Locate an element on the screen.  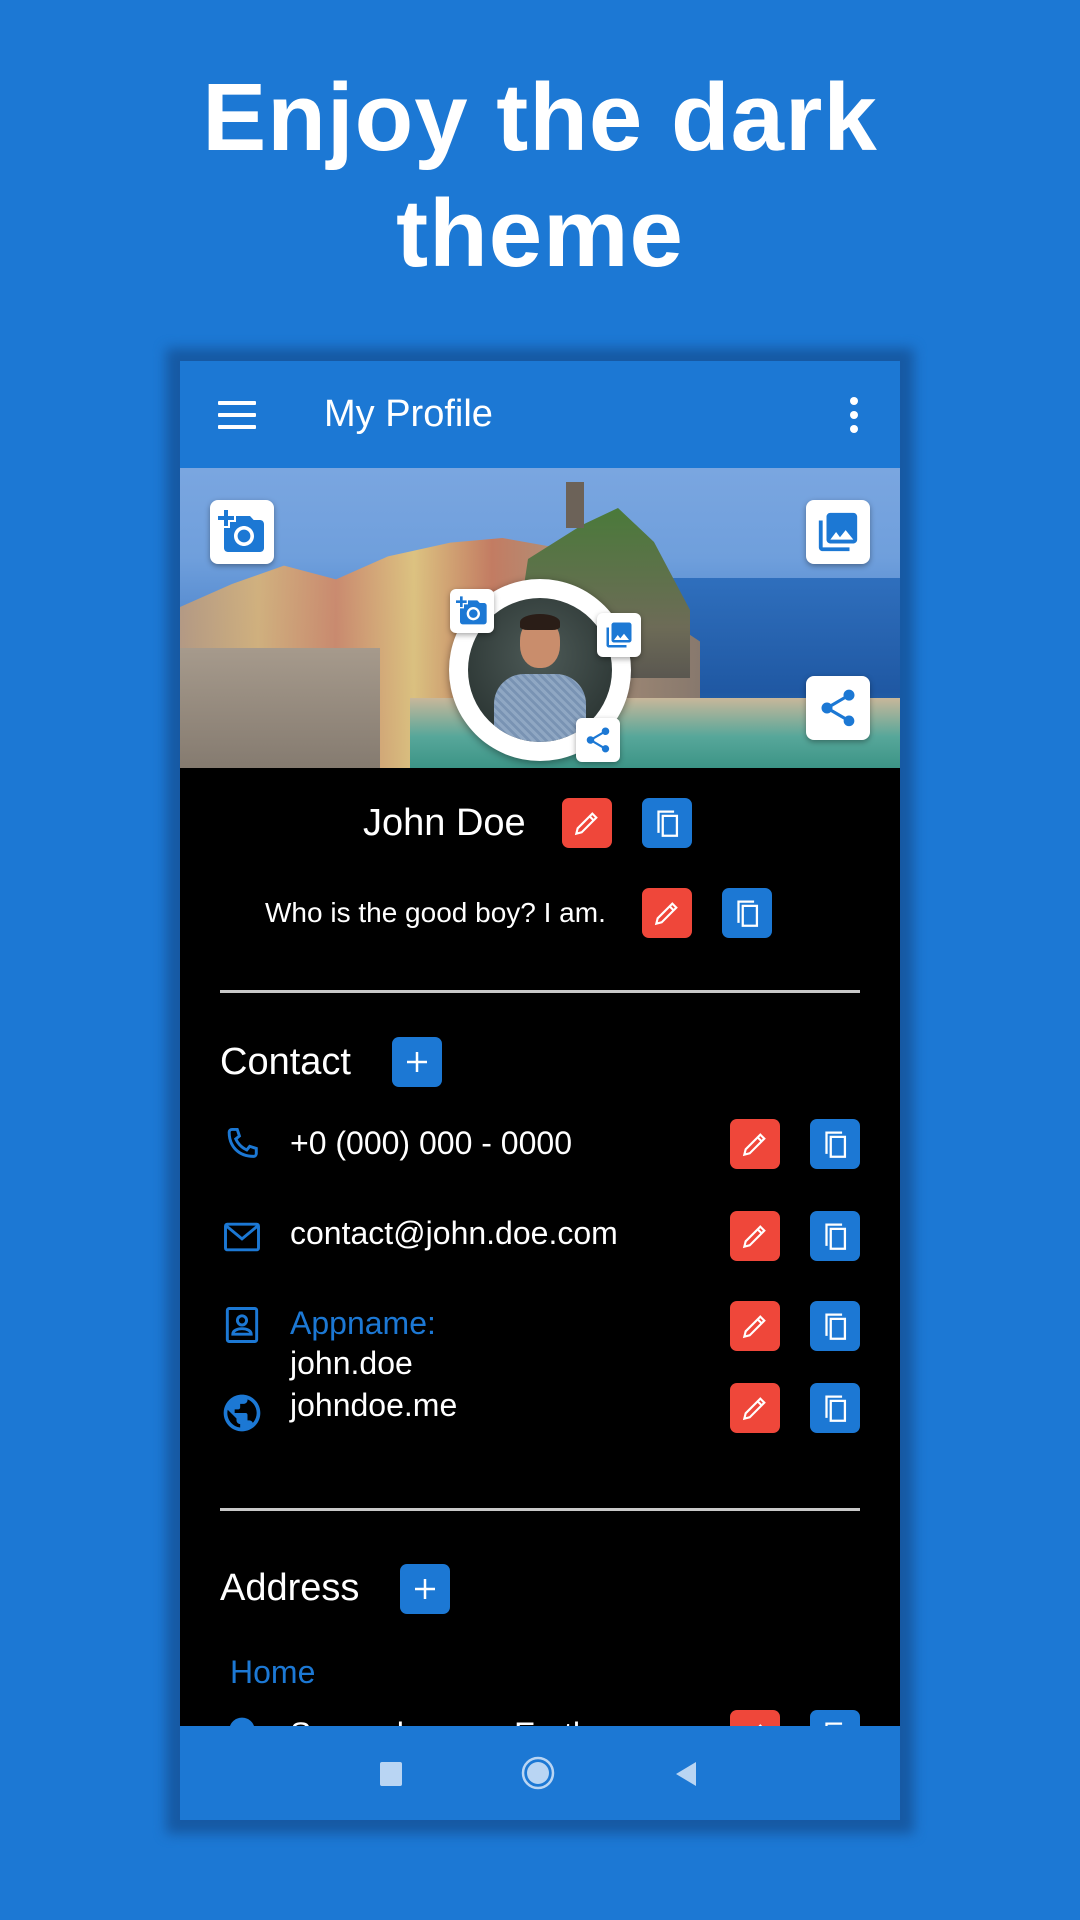
appname-value: john.doe is located at coordinates (351, 1363).